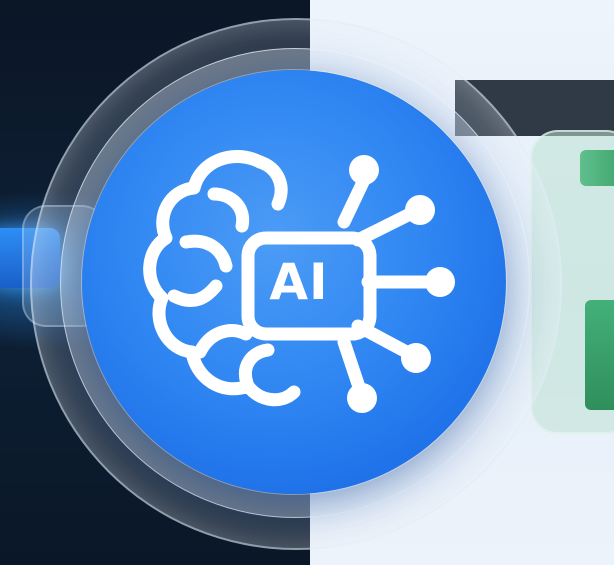 Image resolution: width=614 pixels, height=565 pixels. Describe the element at coordinates (597, 168) in the screenshot. I see `right-green-block-top` at that location.